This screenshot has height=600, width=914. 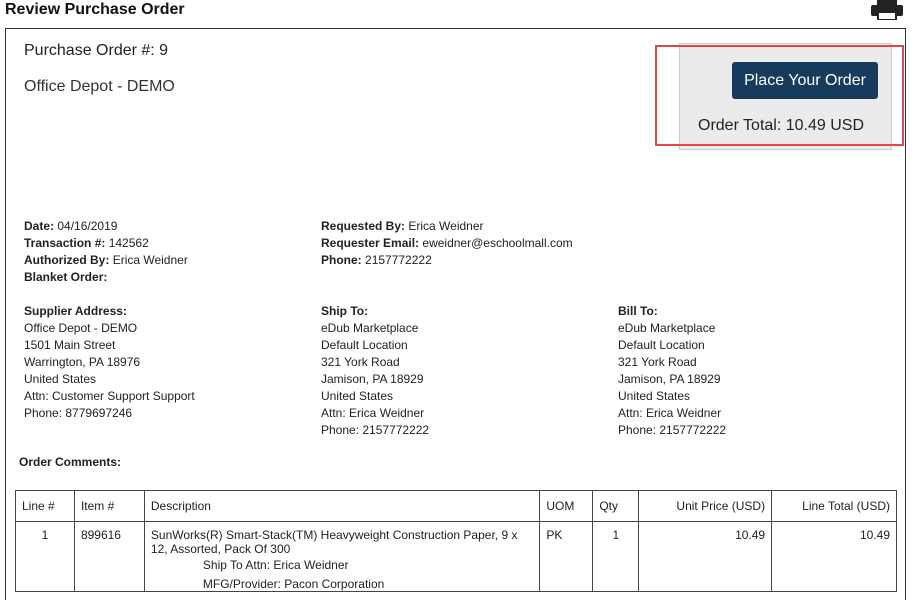 I want to click on address-line: Attn: Customer Support Support, so click(x=109, y=396).